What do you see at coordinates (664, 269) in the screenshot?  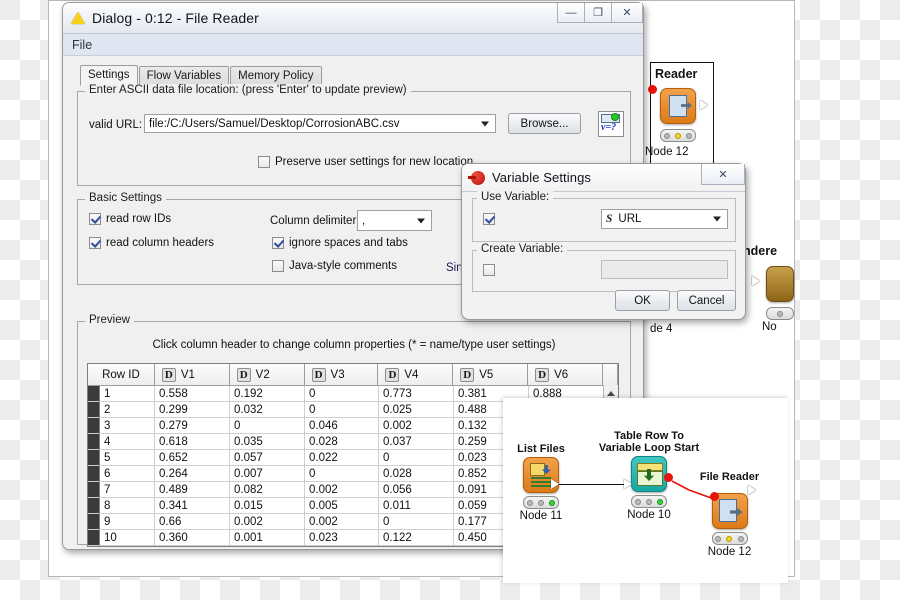 I see `create-variable-input` at bounding box center [664, 269].